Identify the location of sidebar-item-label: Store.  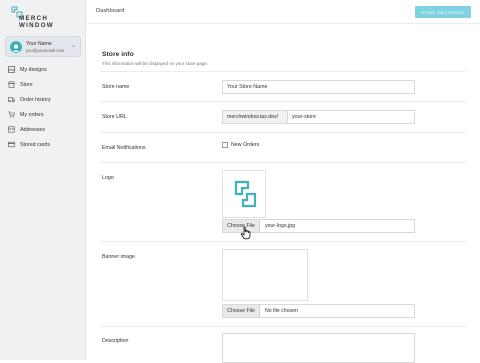
(26, 84).